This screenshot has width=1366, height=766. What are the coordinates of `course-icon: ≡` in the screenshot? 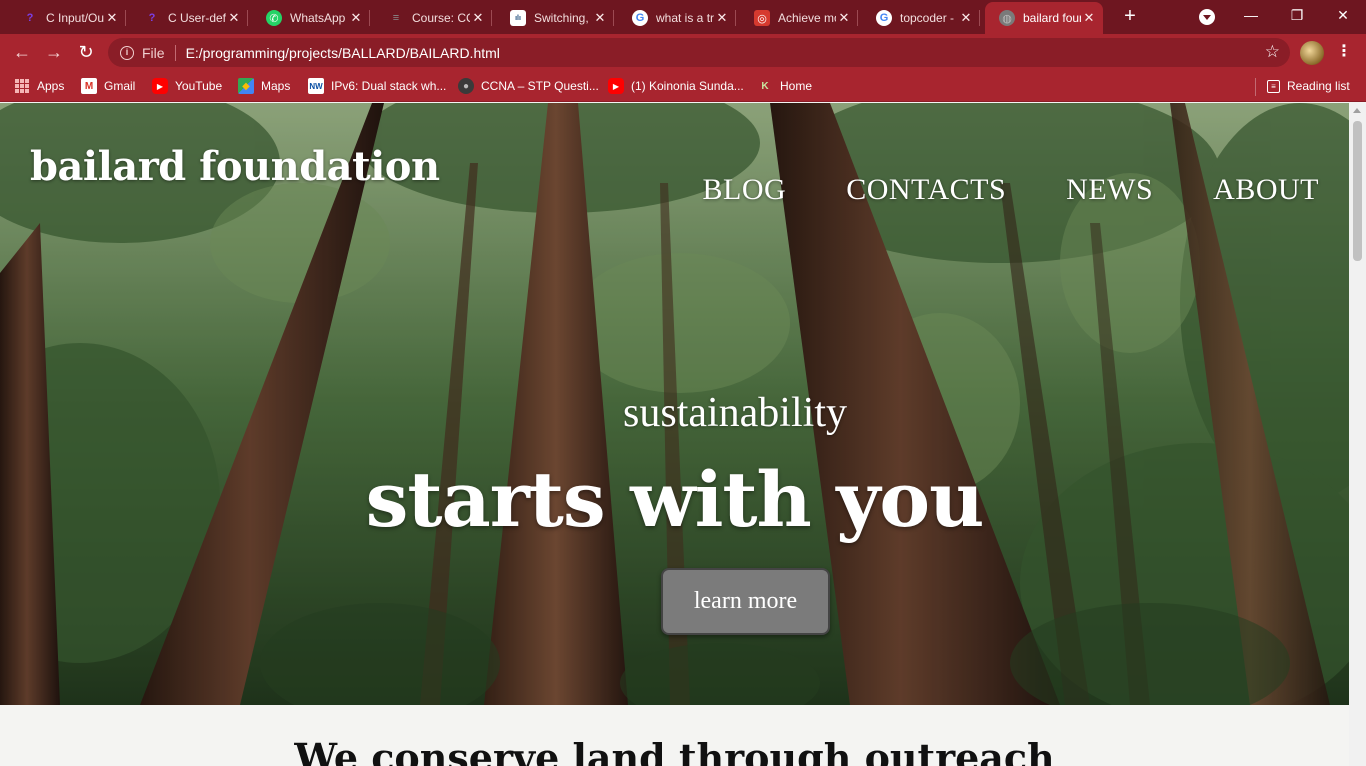 It's located at (396, 18).